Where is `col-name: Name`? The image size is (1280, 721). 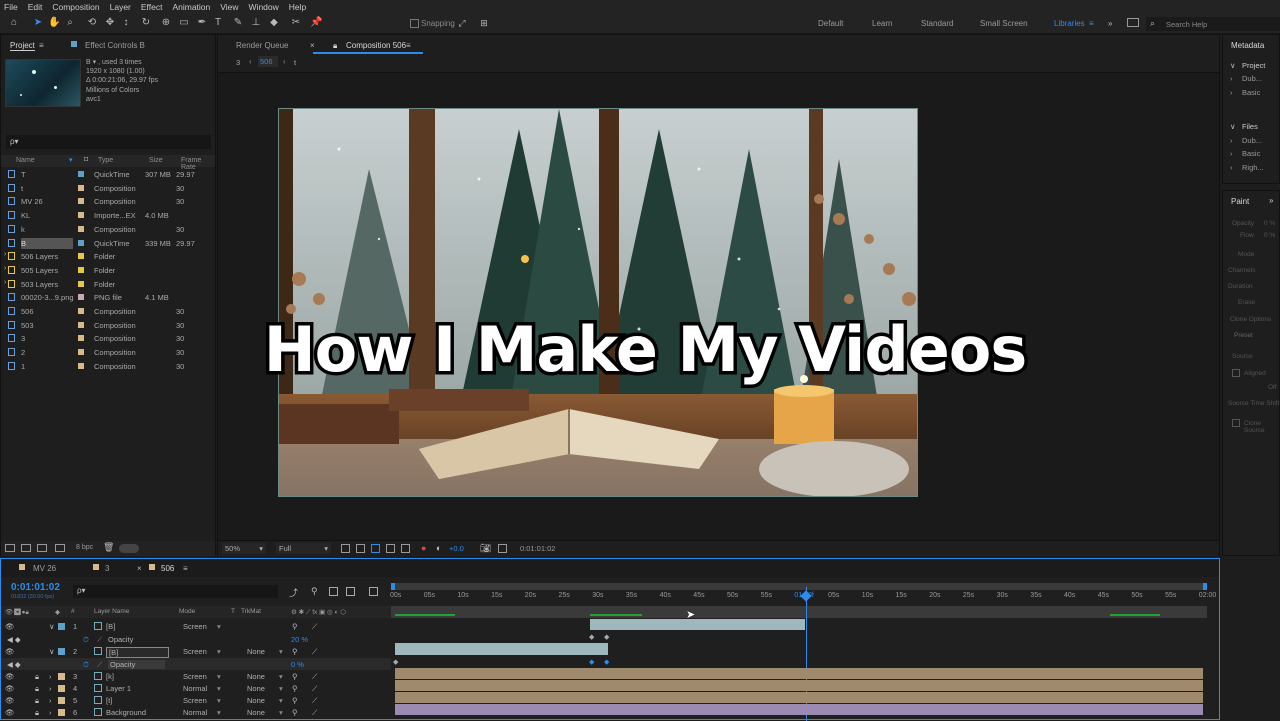 col-name: Name is located at coordinates (25, 160).